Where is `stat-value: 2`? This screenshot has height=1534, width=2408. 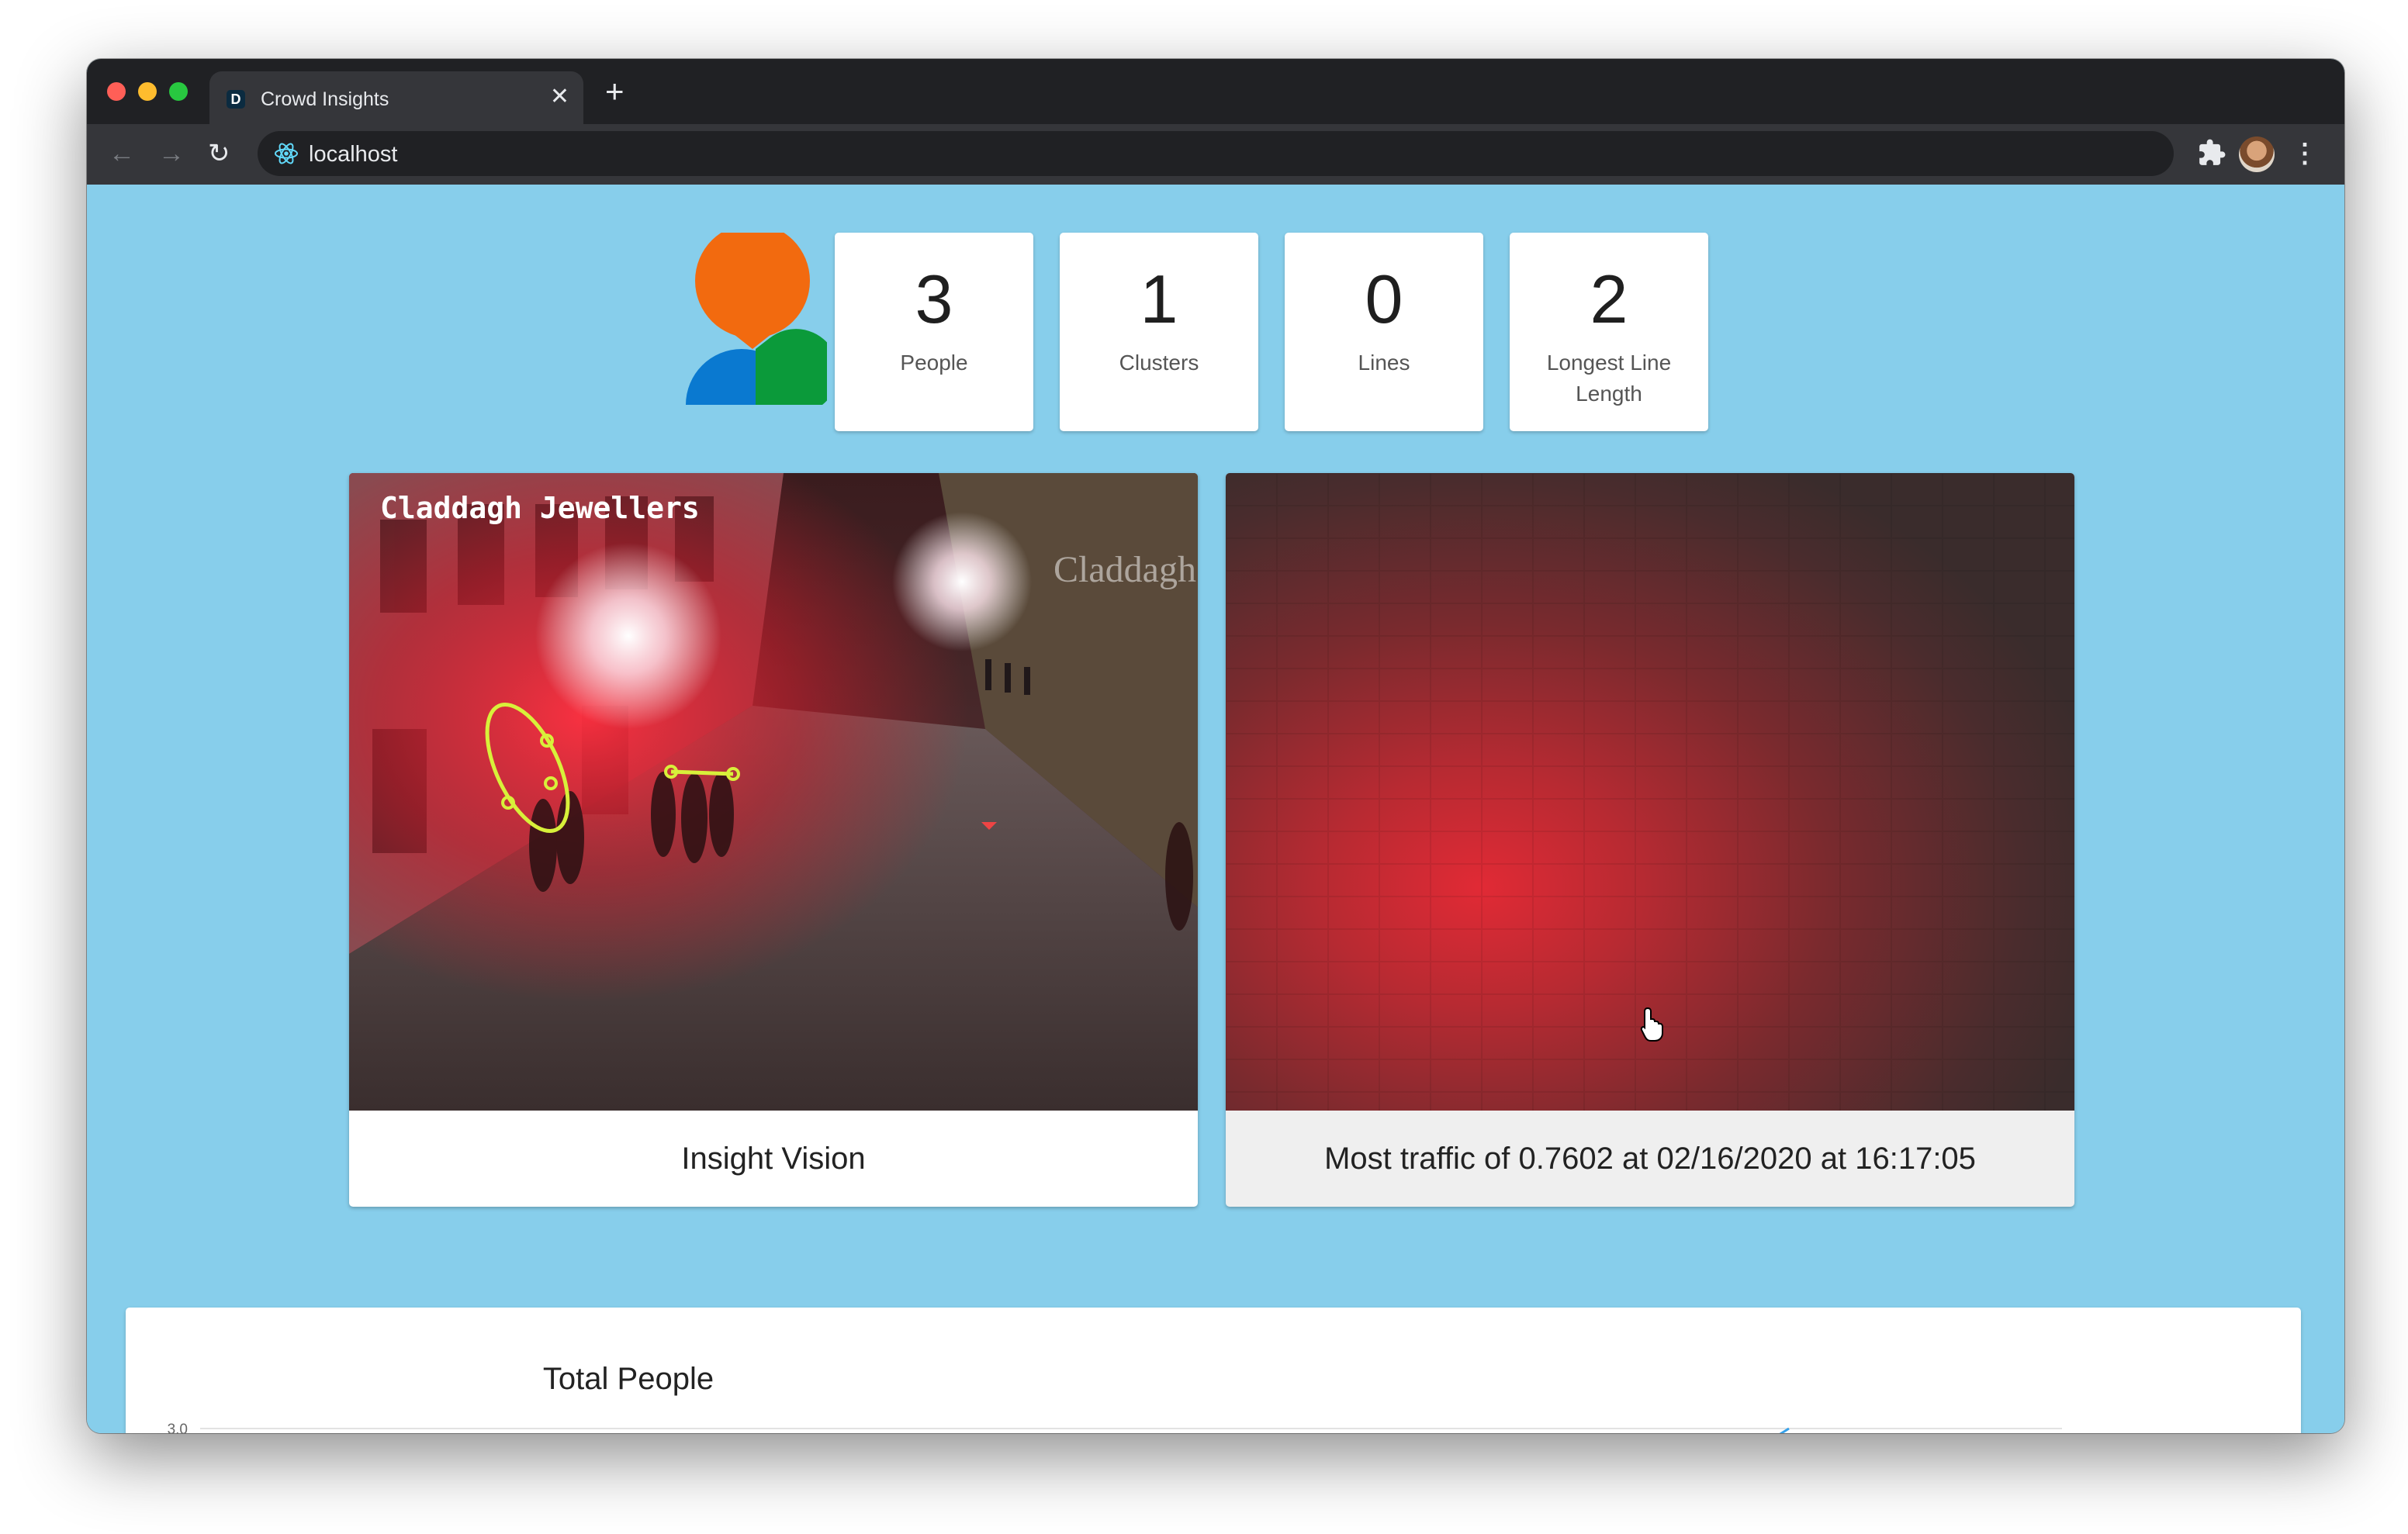
stat-value: 2 is located at coordinates (1609, 299).